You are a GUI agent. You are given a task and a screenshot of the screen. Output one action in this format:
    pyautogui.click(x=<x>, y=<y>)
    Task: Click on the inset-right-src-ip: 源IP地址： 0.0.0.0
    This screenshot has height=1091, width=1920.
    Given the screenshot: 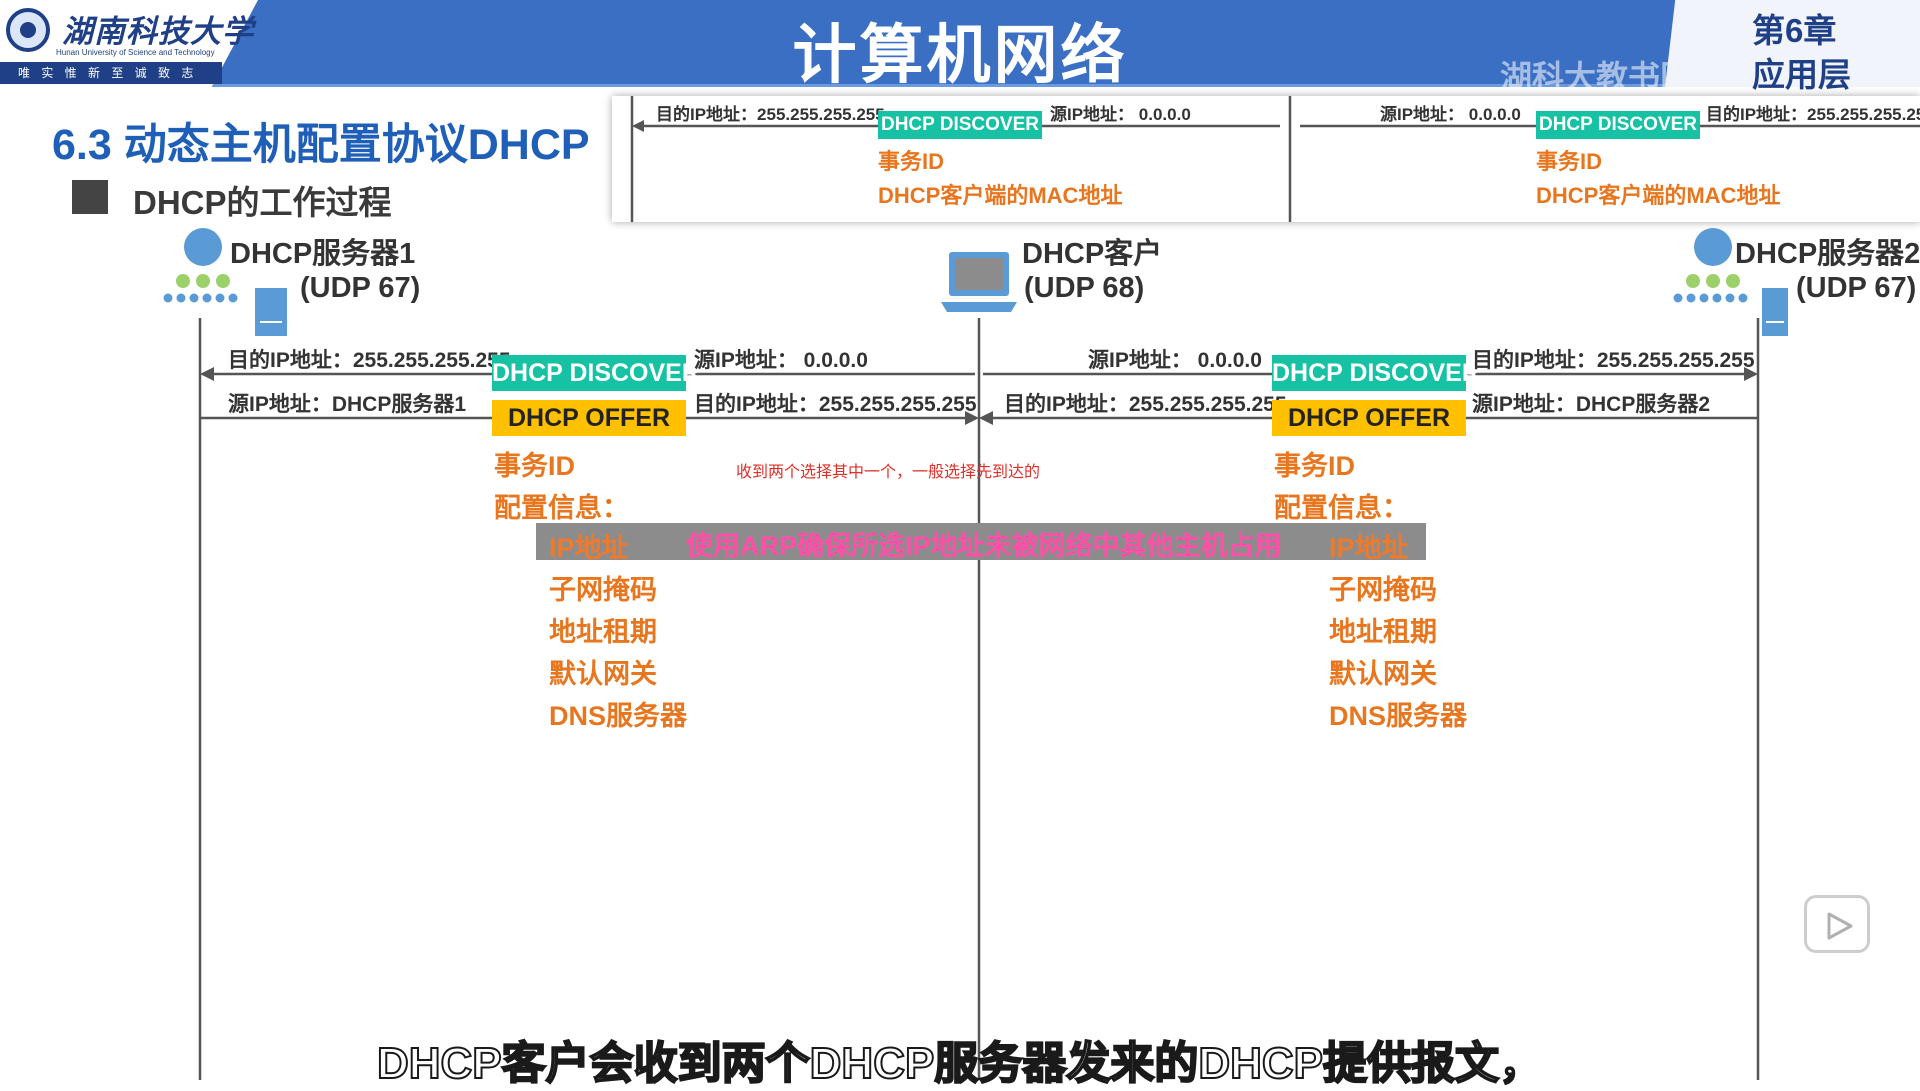 What is the action you would take?
    pyautogui.click(x=1450, y=114)
    